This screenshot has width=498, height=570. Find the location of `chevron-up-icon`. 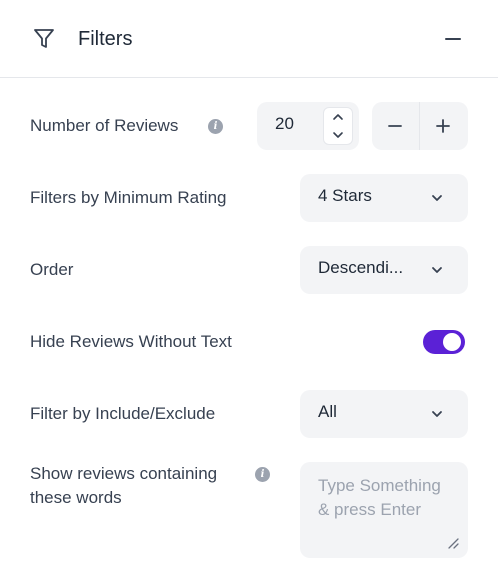

chevron-up-icon is located at coordinates (338, 117).